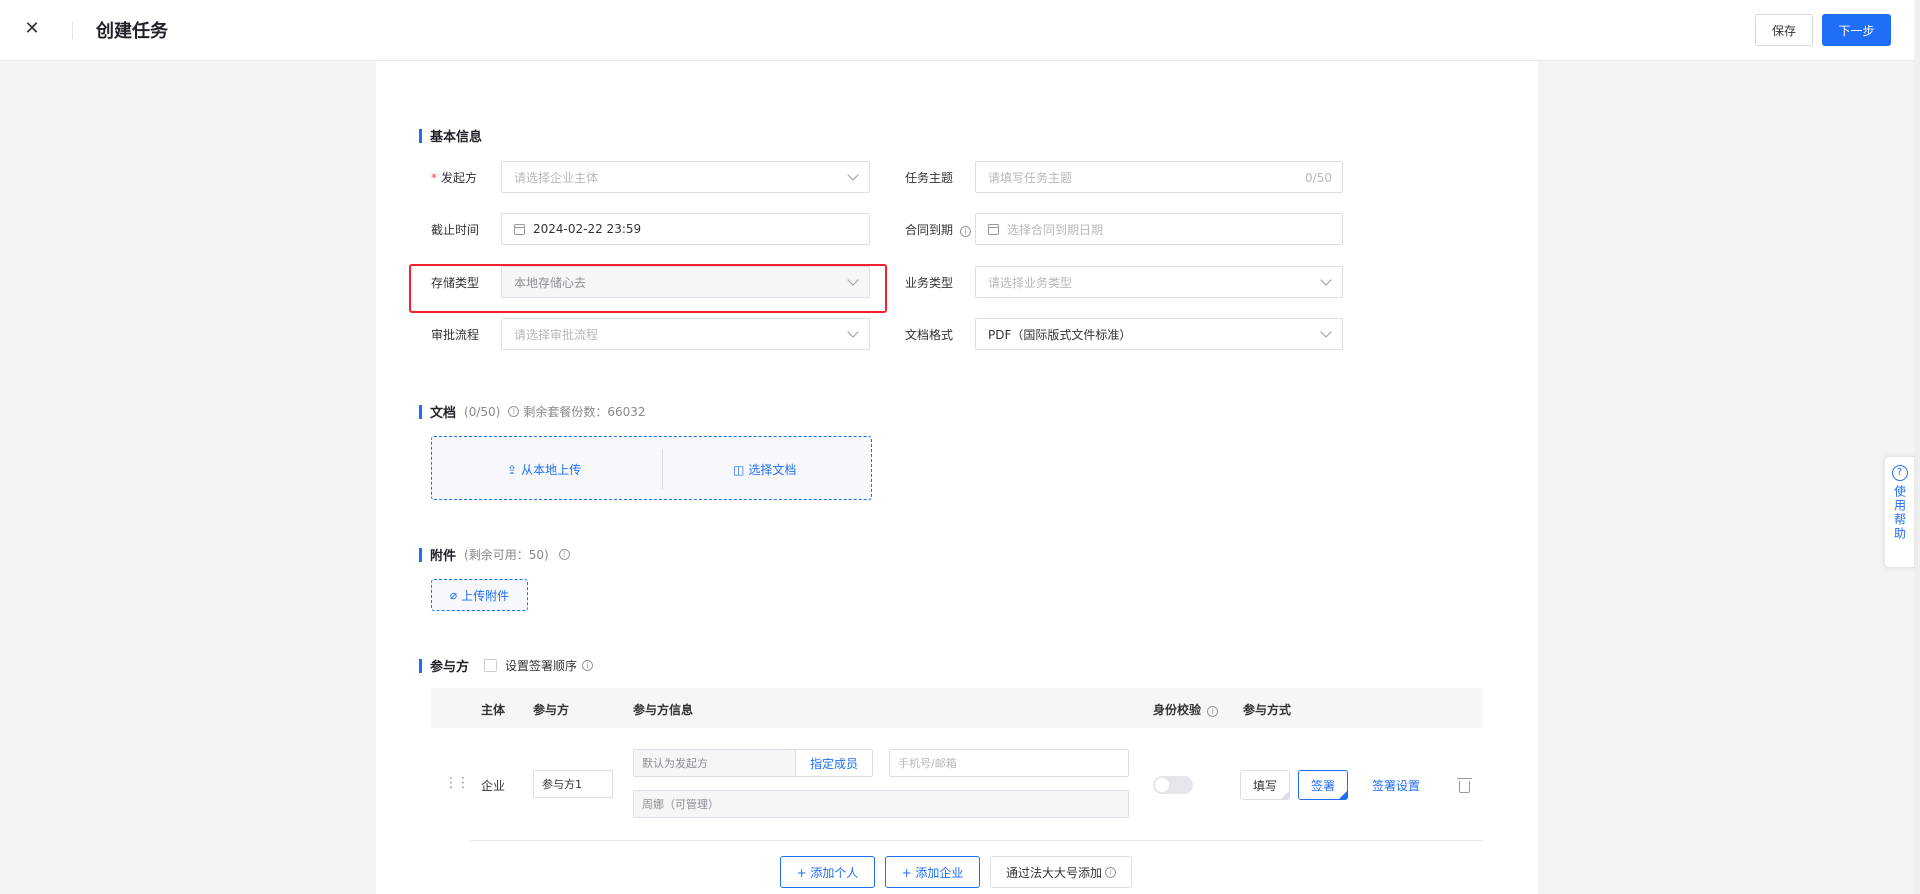  Describe the element at coordinates (1159, 282) in the screenshot. I see `business-type-select: 请选择业务类型` at that location.